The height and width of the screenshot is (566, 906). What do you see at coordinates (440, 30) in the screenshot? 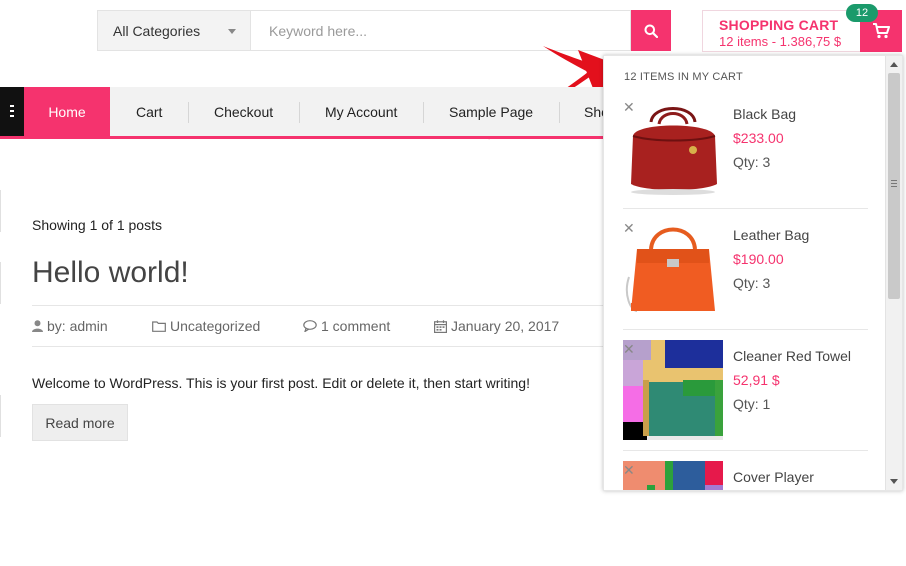
I see `search-input` at bounding box center [440, 30].